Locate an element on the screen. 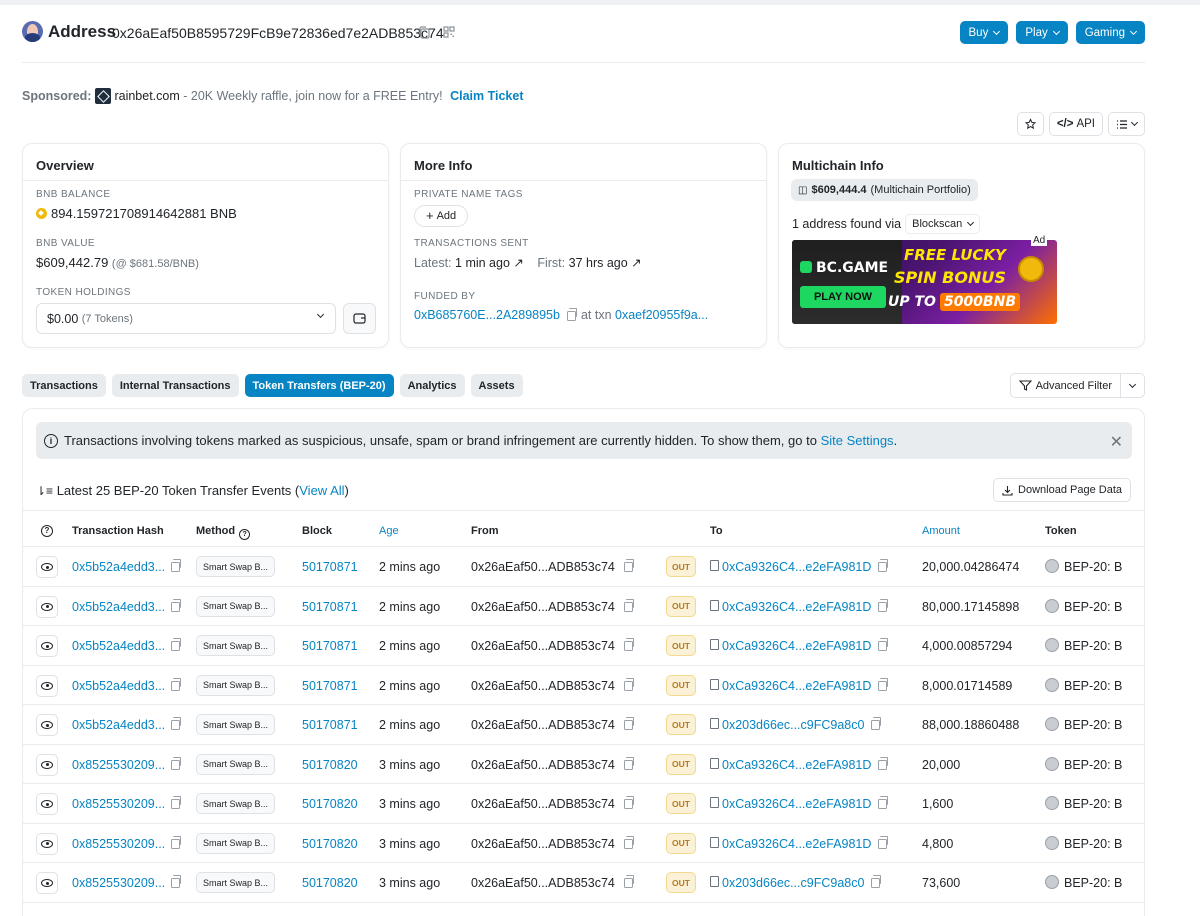  site-settings-link: Site Settings is located at coordinates (857, 440).